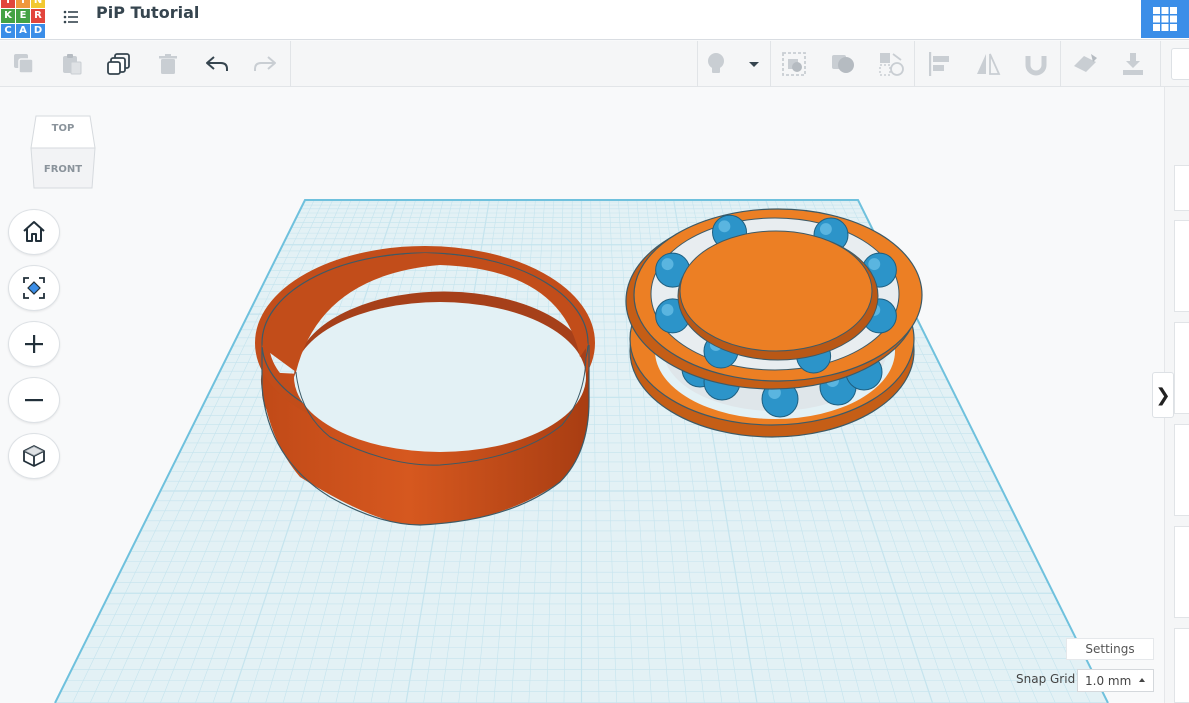 The image size is (1189, 703). I want to click on title-bar: TIN KER CAD PiP Tutorial, so click(594, 20).